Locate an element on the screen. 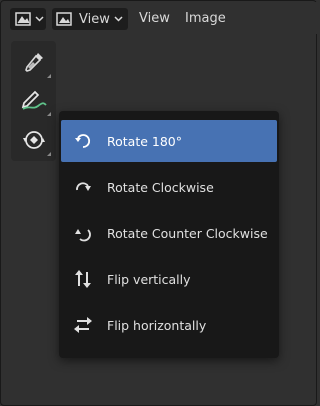  tool-transform is located at coordinates (33, 140).